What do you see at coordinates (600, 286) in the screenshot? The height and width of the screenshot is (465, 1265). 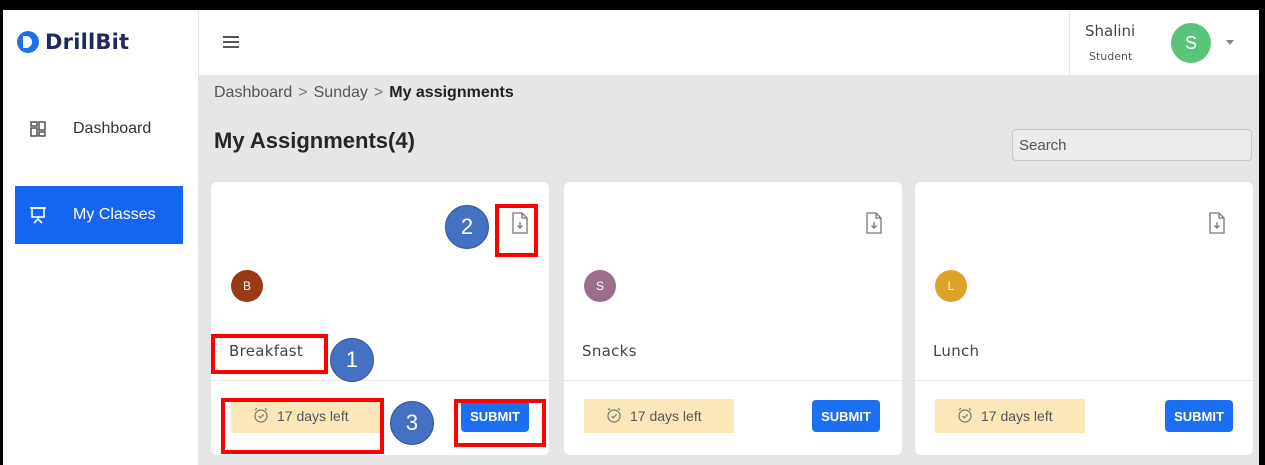 I see `assignment-avatar: S` at bounding box center [600, 286].